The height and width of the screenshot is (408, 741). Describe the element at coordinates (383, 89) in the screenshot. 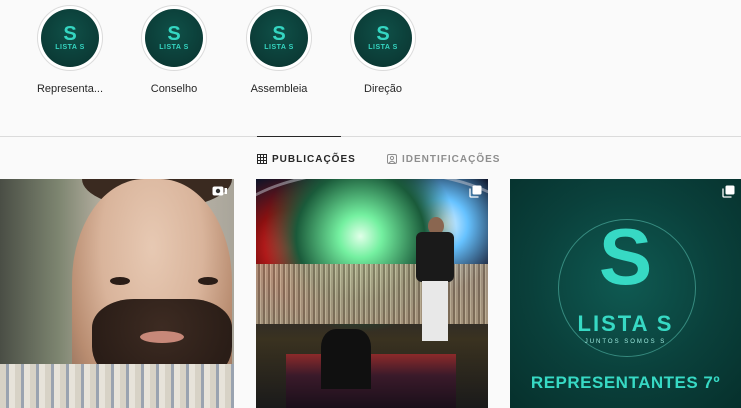

I see `highlight-label: Direção` at that location.